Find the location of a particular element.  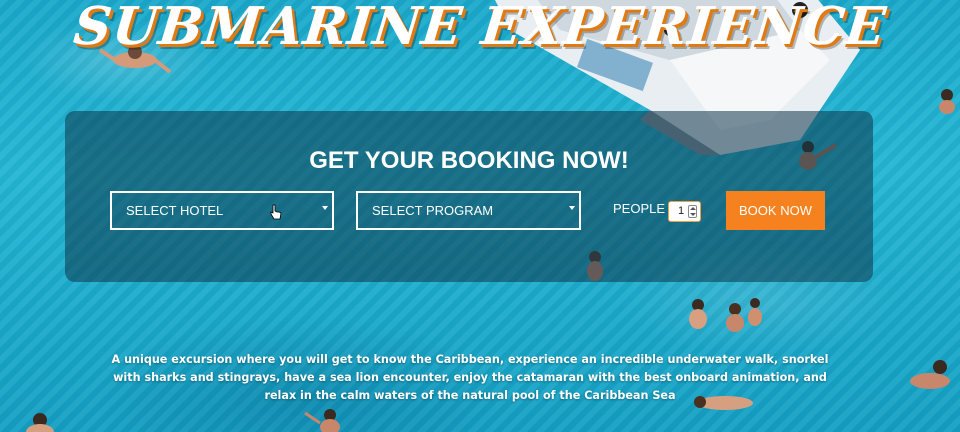

people-stepper: 1 is located at coordinates (684, 211).